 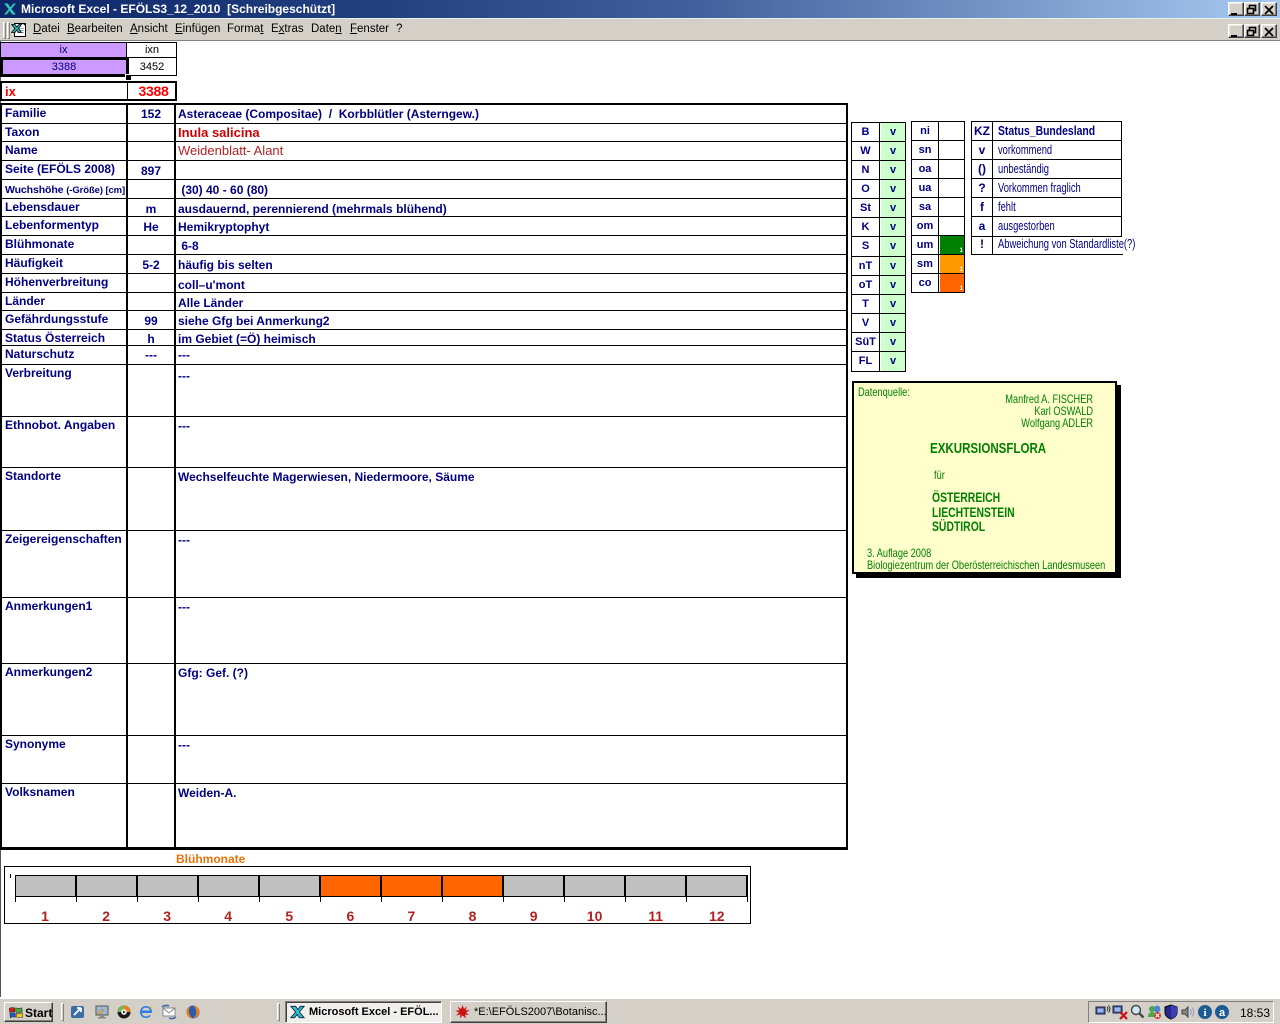 What do you see at coordinates (1222, 1013) in the screenshot?
I see `svg-text: a` at bounding box center [1222, 1013].